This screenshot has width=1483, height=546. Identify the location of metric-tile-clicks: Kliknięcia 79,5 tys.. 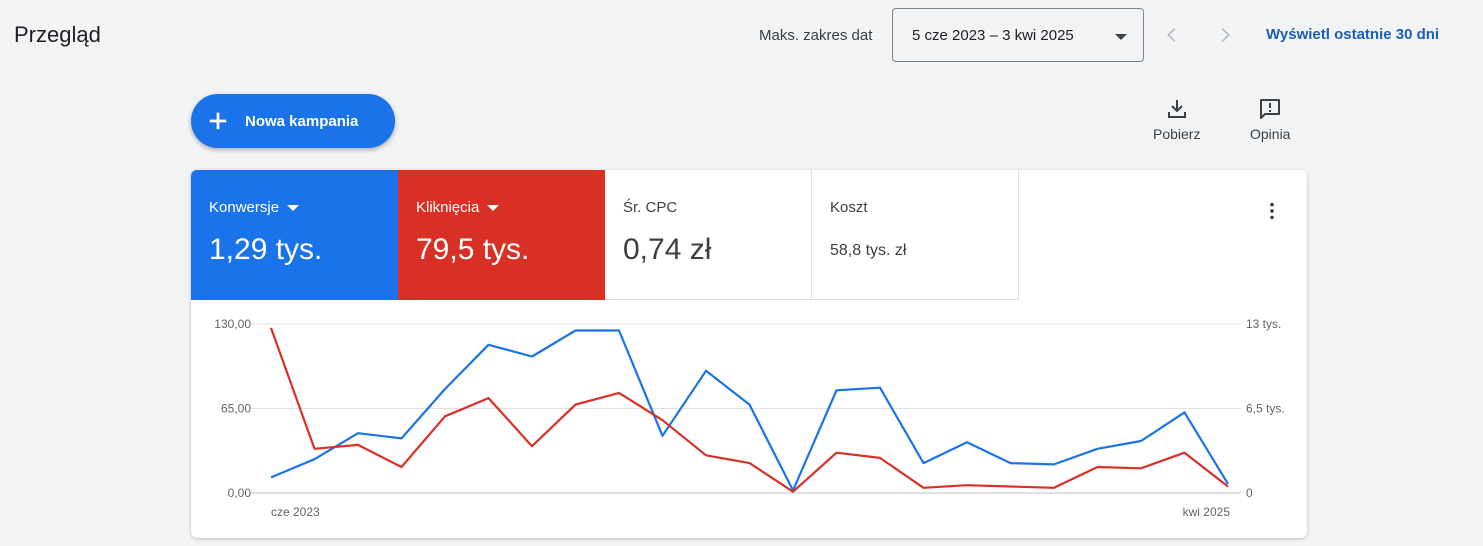
(501, 235).